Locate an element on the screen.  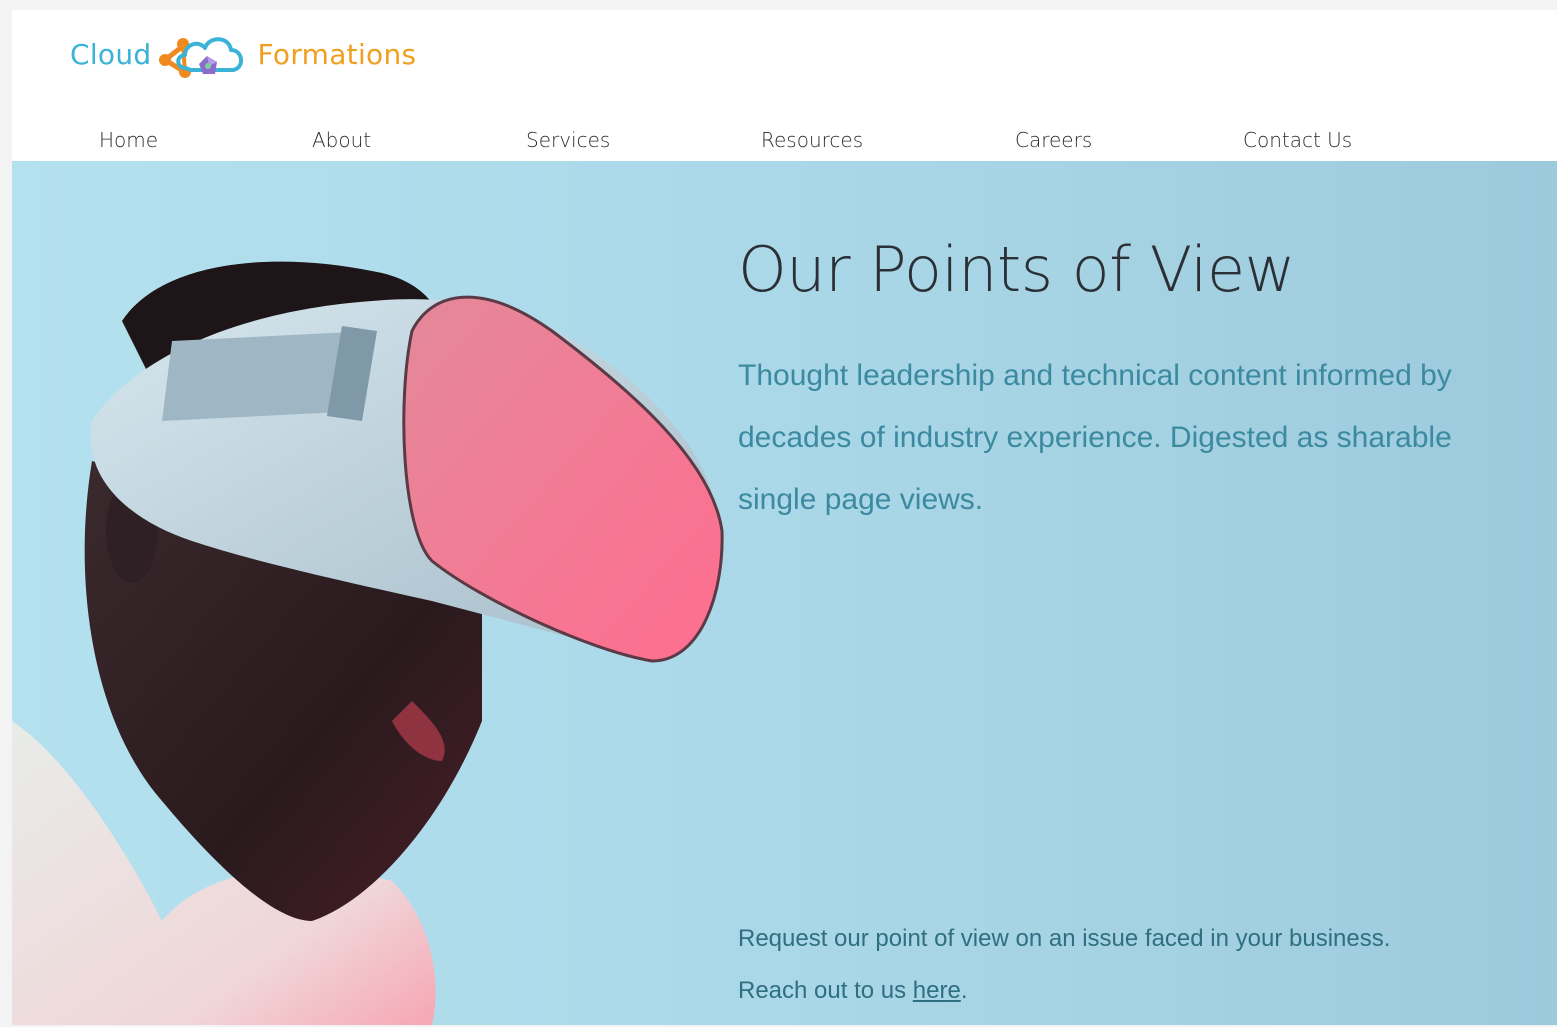
nav-item-about: About is located at coordinates (341, 140).